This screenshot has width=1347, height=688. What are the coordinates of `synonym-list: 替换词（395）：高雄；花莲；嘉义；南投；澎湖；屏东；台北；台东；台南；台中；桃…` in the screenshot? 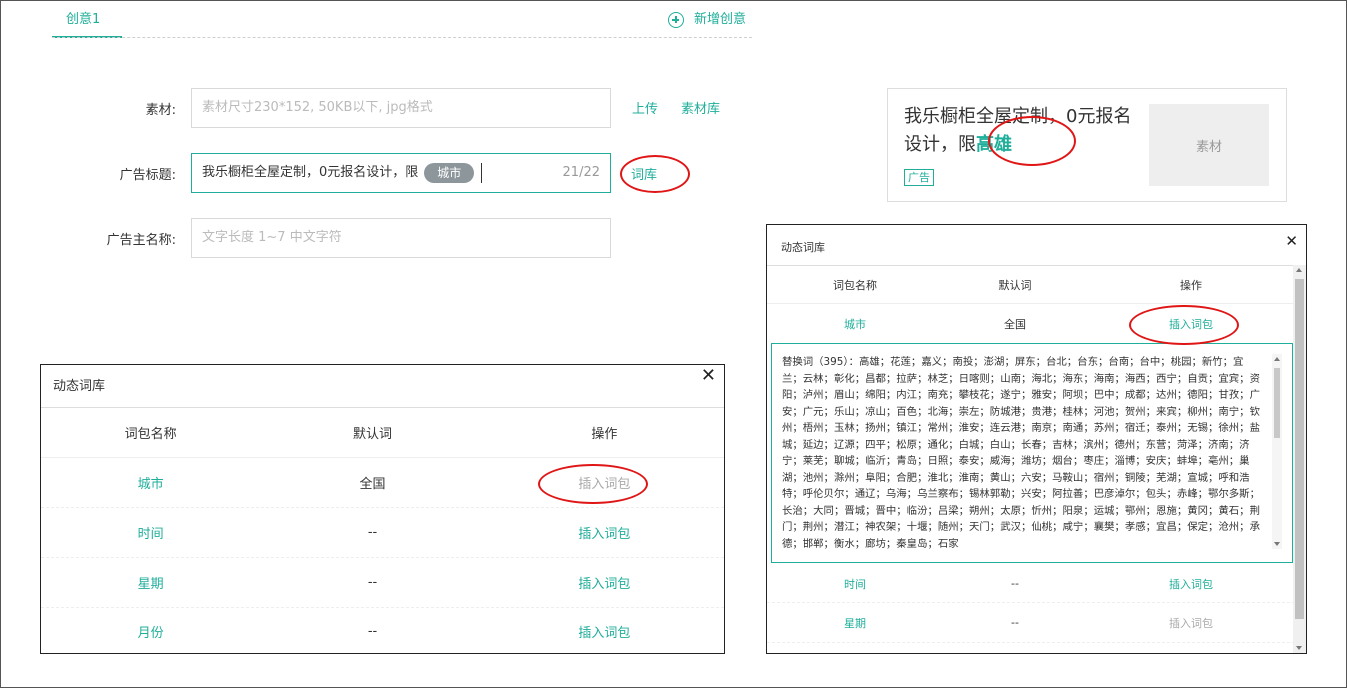 It's located at (1021, 452).